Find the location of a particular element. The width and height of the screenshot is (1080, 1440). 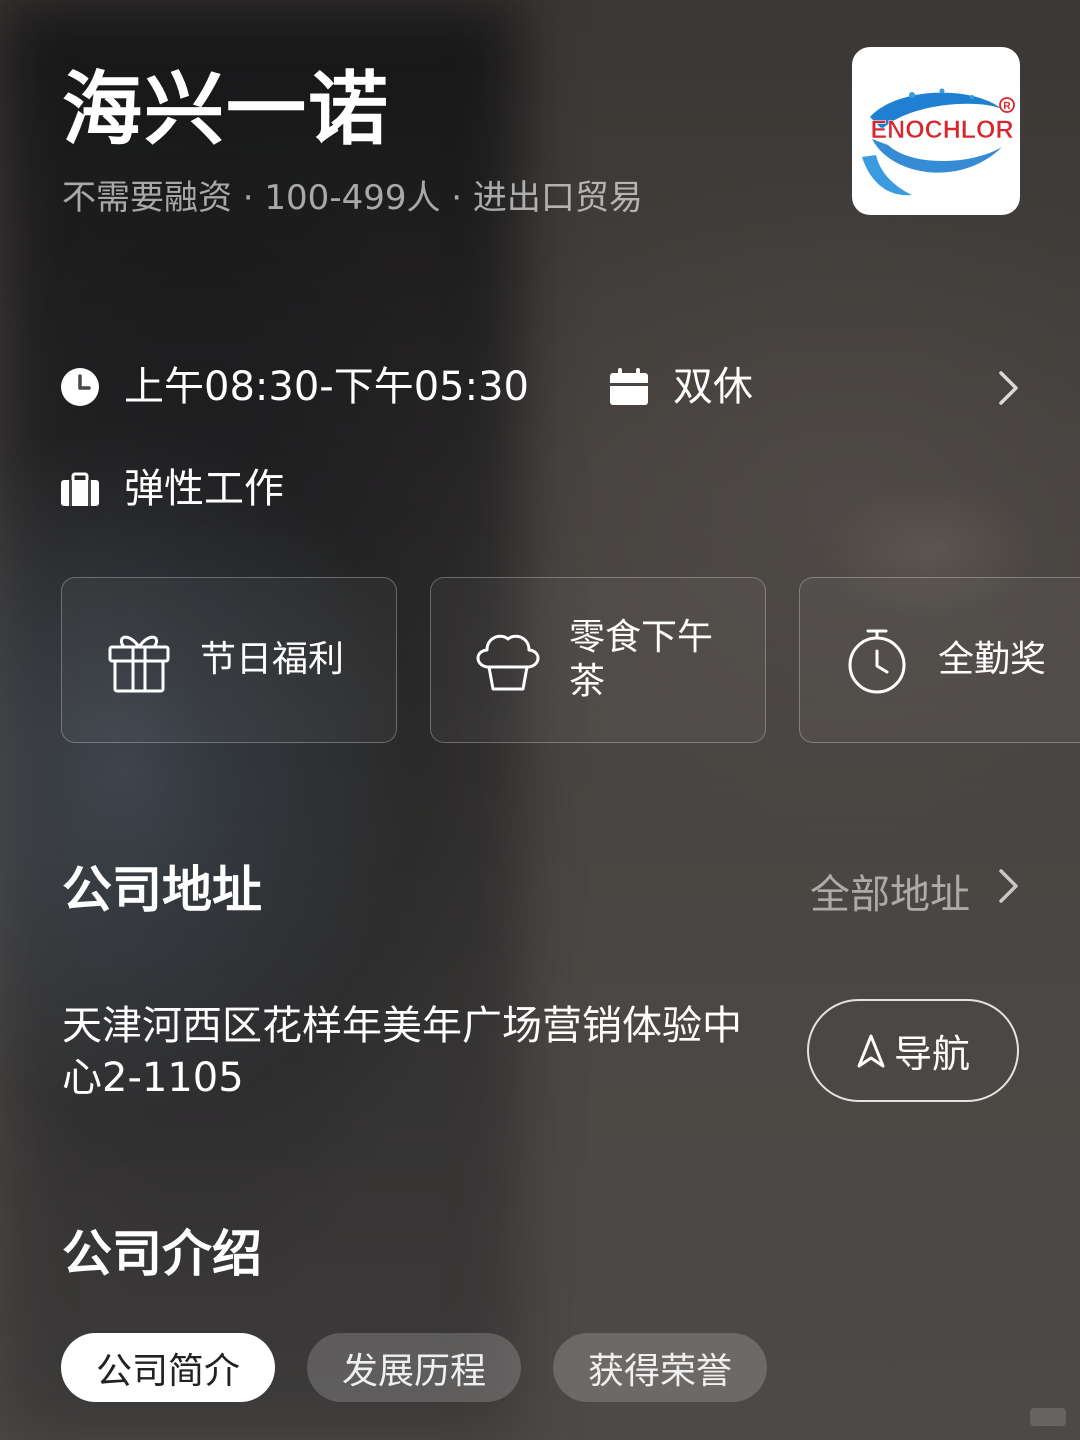

rest-days-row: 双休 is located at coordinates (681, 387).